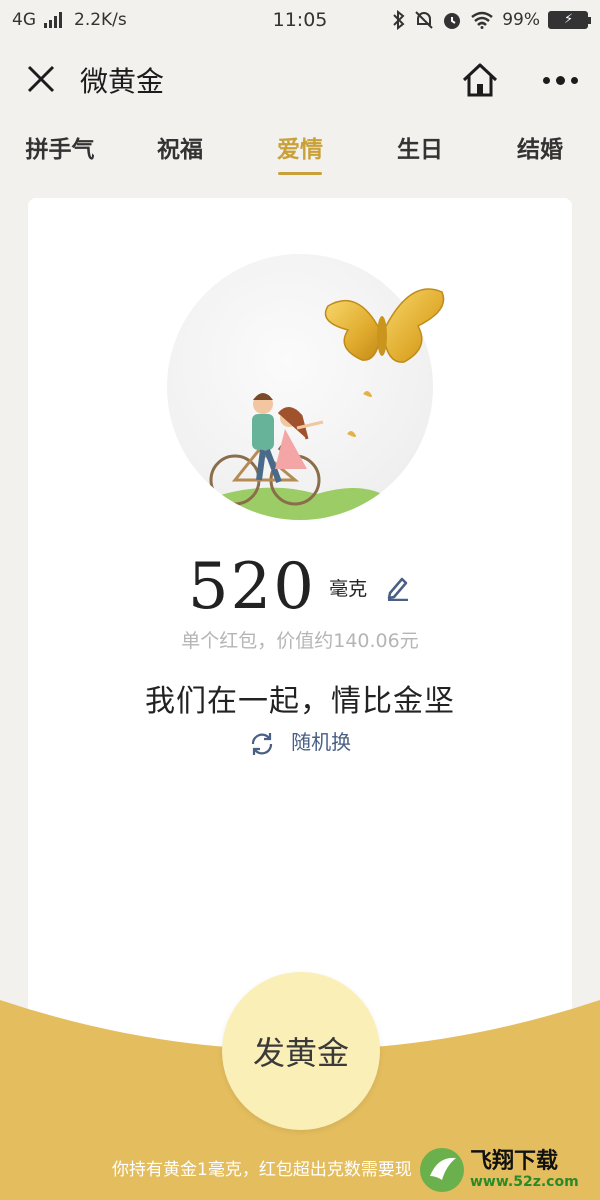 Image resolution: width=600 pixels, height=1200 pixels. I want to click on value-text: 单个红包，价值约140.06元, so click(300, 641).